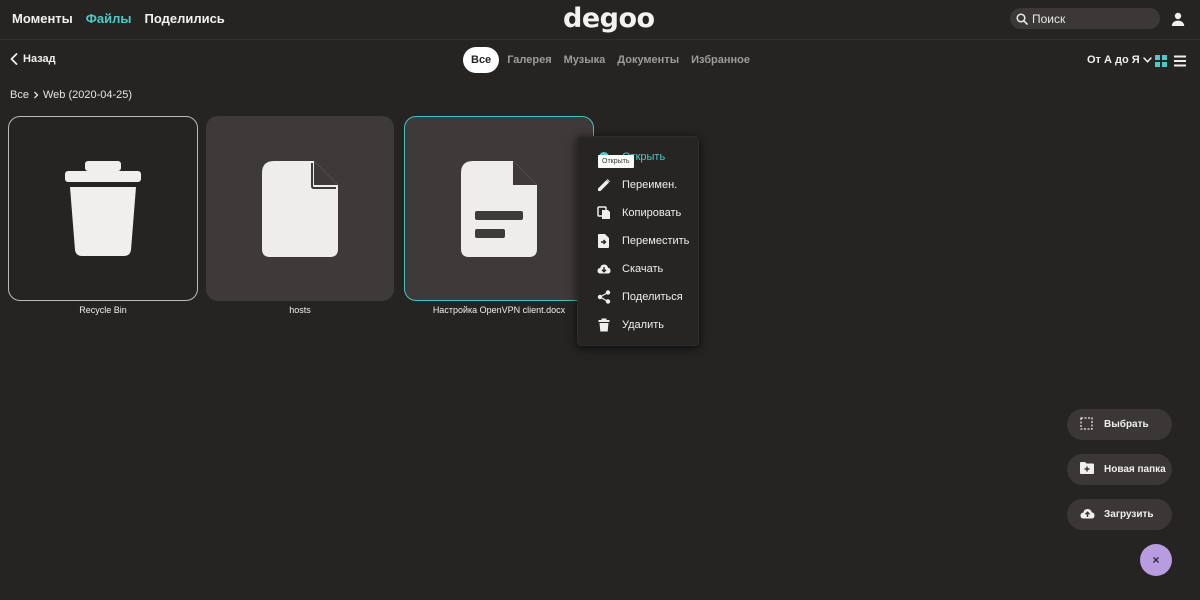  I want to click on degoo-logo: degoo, so click(609, 18).